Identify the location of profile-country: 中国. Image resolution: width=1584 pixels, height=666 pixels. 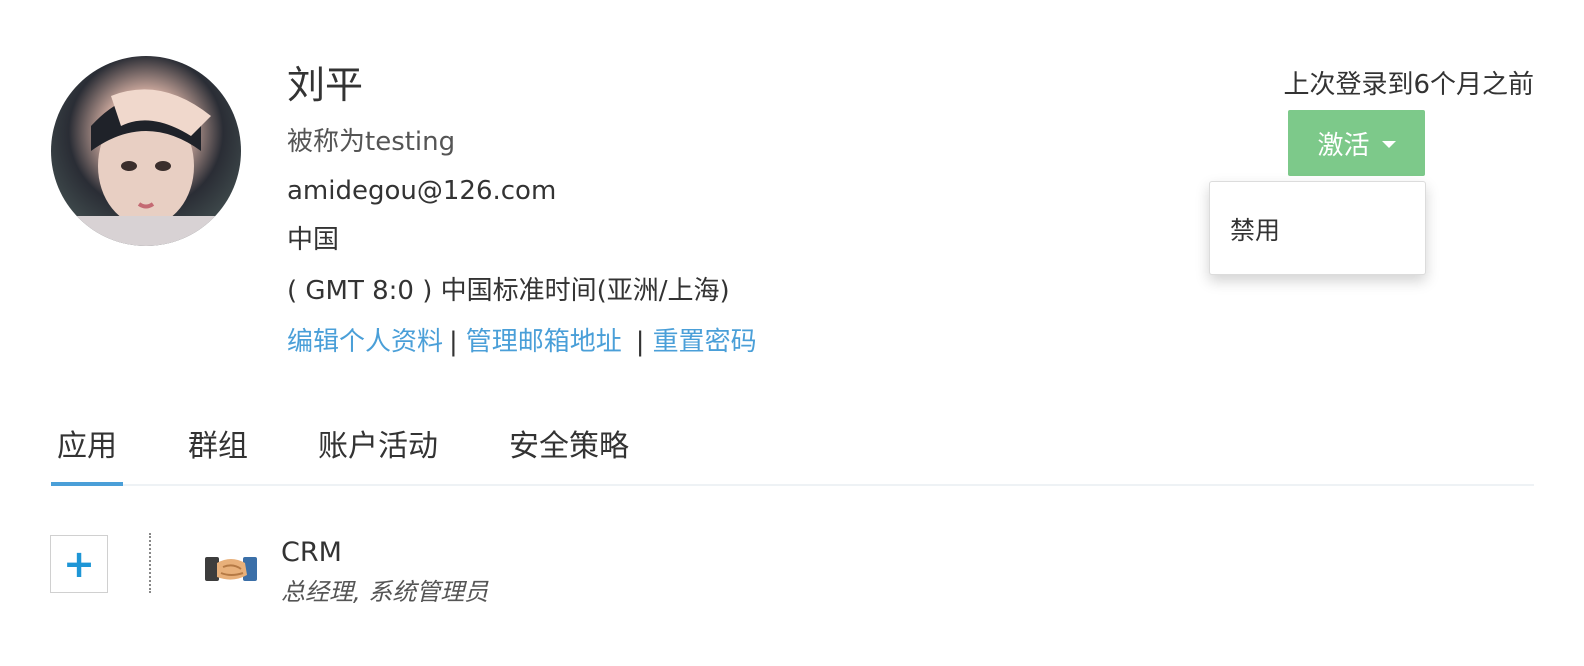
(313, 240).